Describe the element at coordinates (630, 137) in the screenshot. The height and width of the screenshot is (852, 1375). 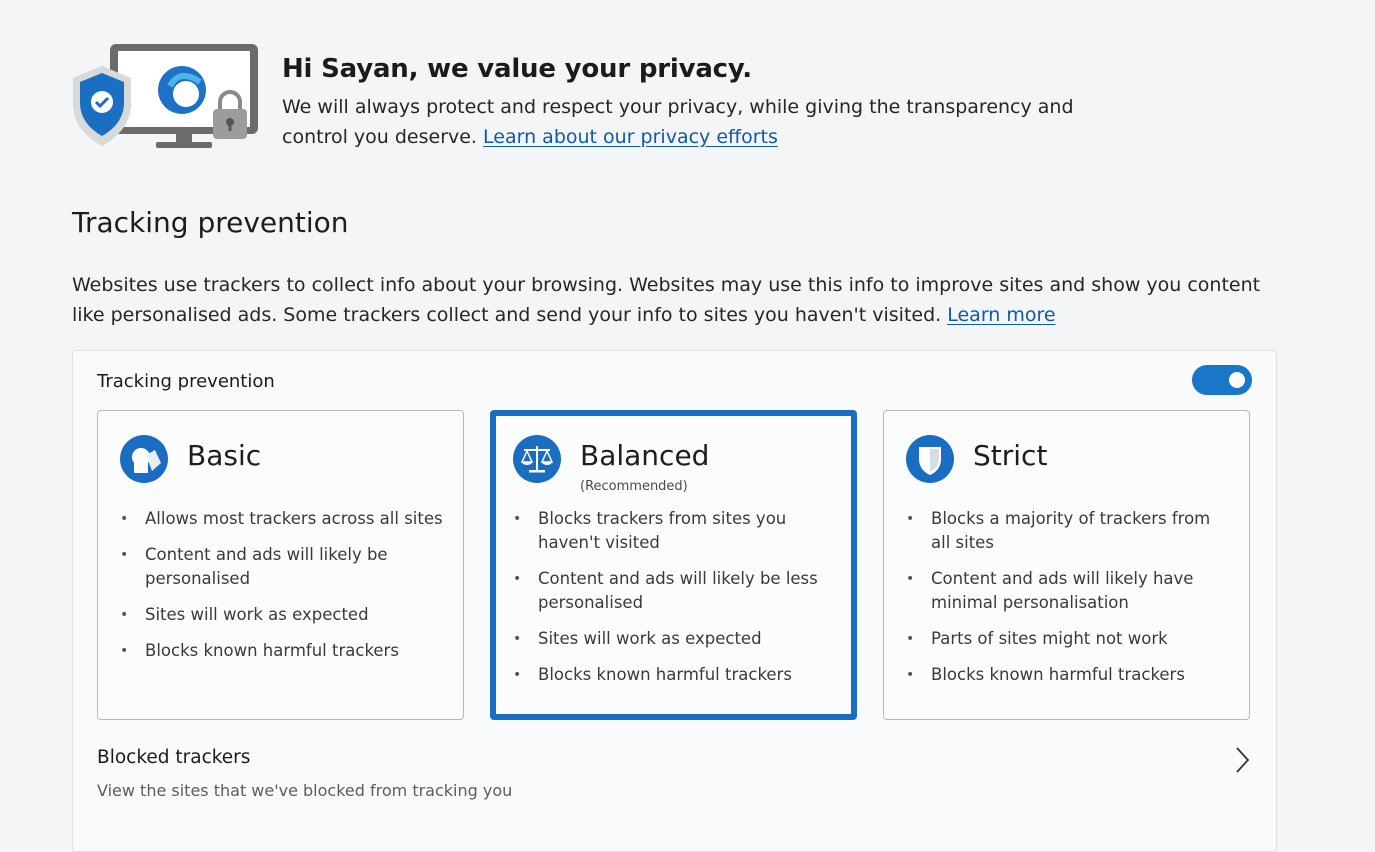
I see `learn-privacy-efforts-link: Learn about our privacy efforts` at that location.